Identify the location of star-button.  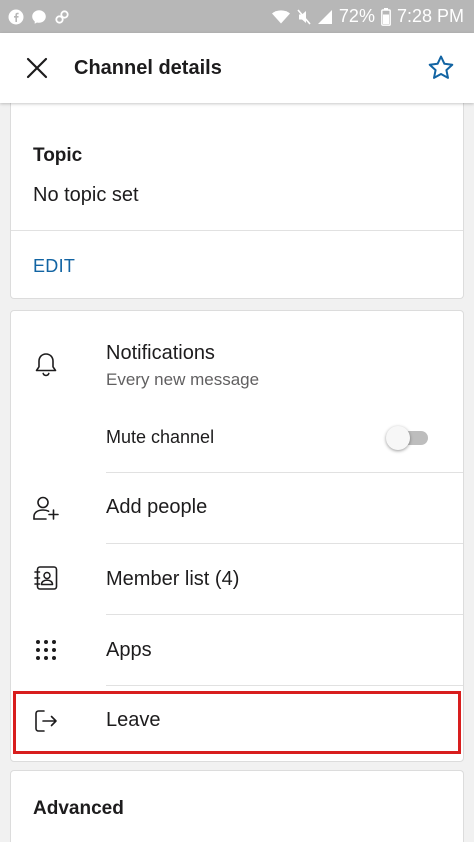
(441, 68).